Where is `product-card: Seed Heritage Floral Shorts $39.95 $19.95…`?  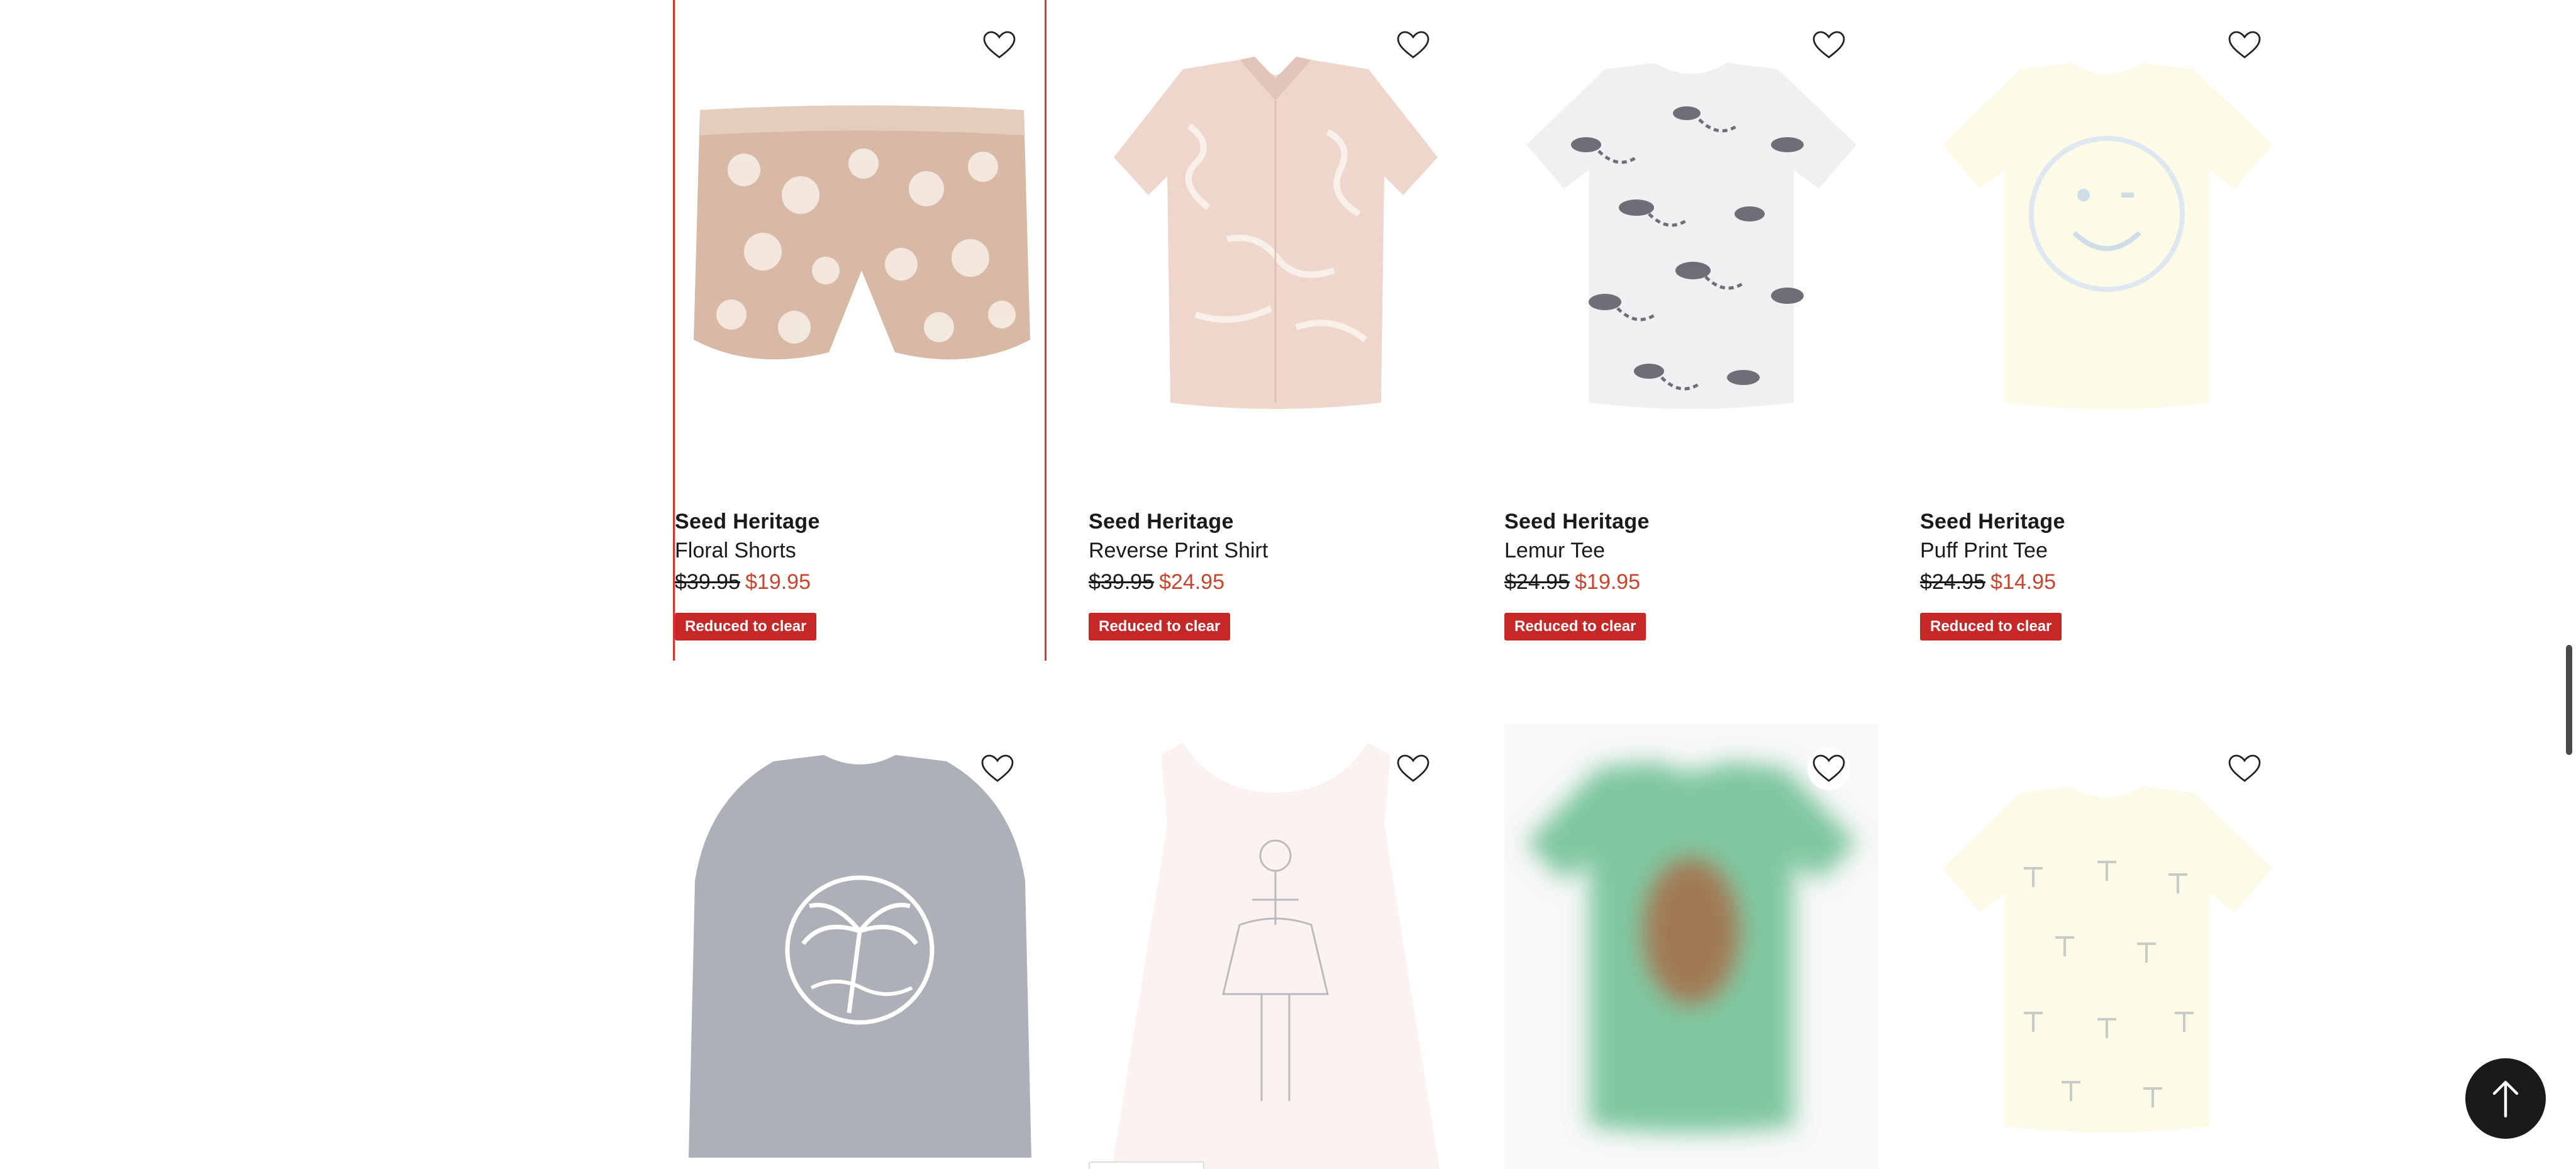 product-card: Seed Heritage Floral Shorts $39.95 $19.95… is located at coordinates (859, 330).